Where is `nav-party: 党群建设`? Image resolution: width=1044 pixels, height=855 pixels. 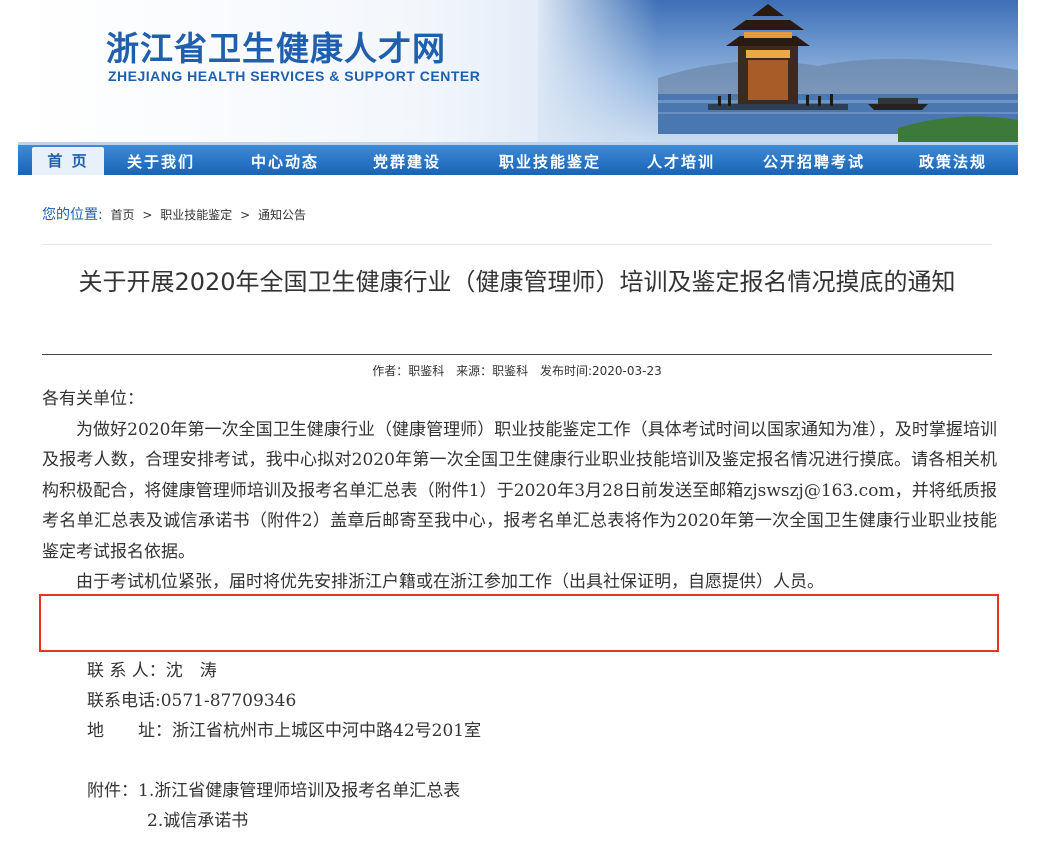
nav-party: 党群建设 is located at coordinates (407, 162).